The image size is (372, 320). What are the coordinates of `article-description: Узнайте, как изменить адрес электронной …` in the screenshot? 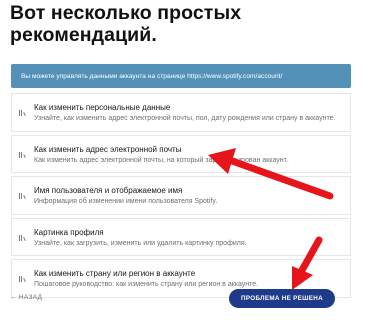 It's located at (185, 118).